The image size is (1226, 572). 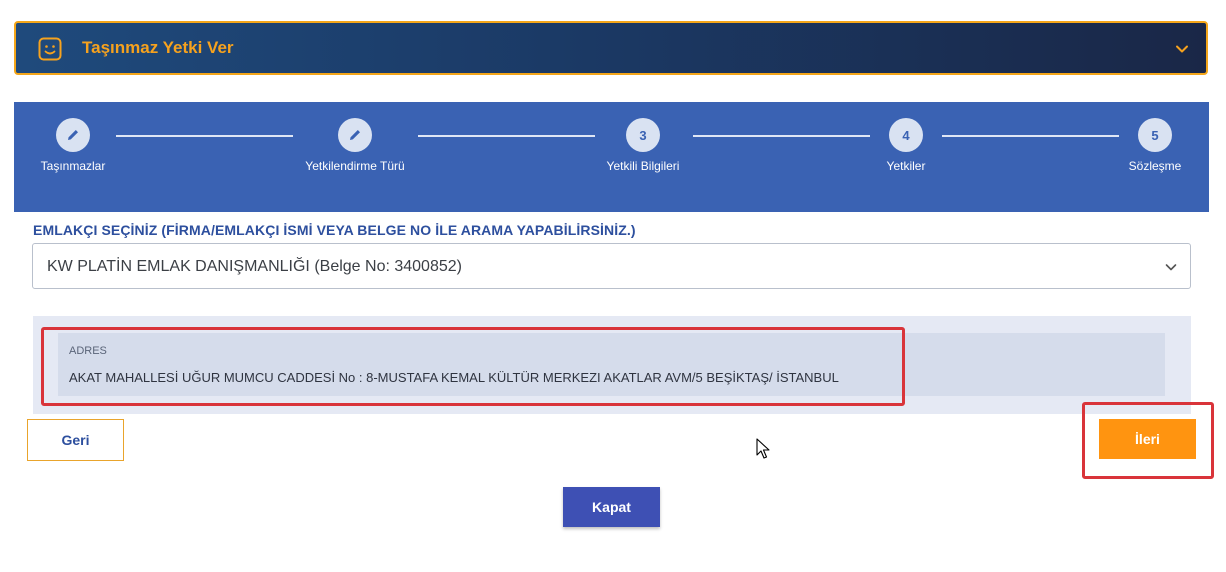 What do you see at coordinates (75, 440) in the screenshot?
I see `back-button: Geri` at bounding box center [75, 440].